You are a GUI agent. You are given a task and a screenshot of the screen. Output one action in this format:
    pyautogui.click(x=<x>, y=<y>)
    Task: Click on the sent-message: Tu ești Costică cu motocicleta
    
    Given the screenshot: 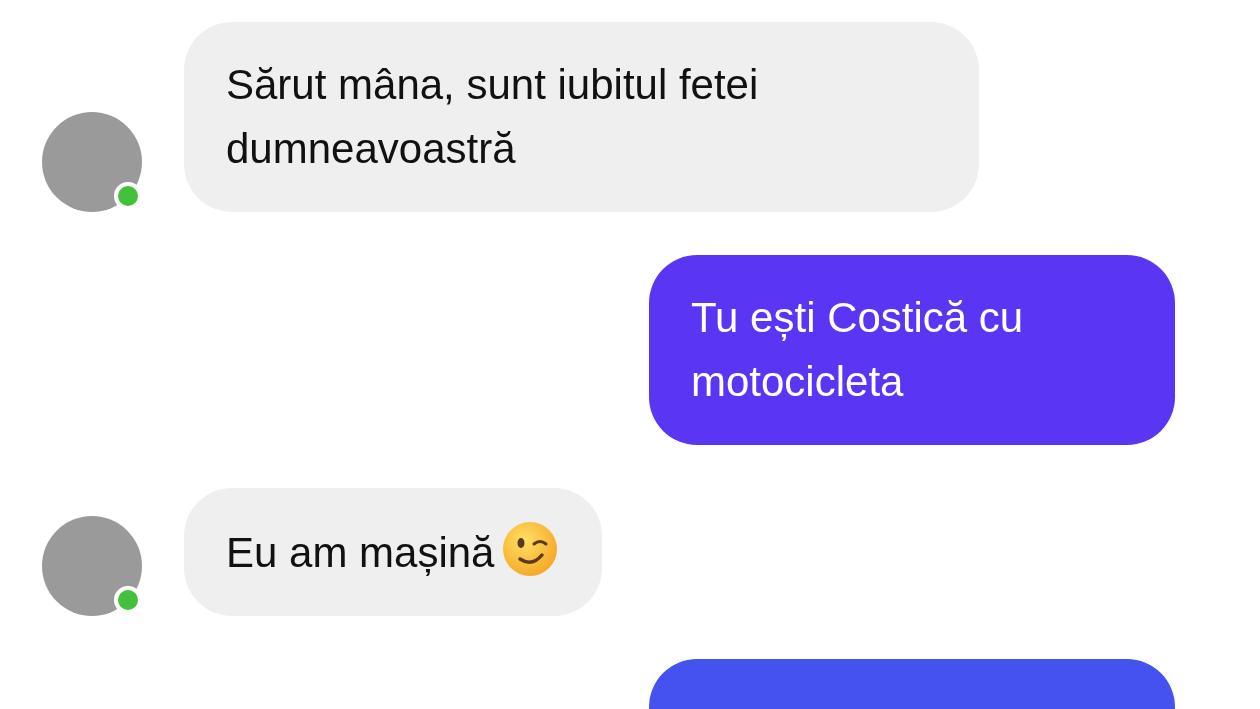 What is the action you would take?
    pyautogui.click(x=912, y=350)
    